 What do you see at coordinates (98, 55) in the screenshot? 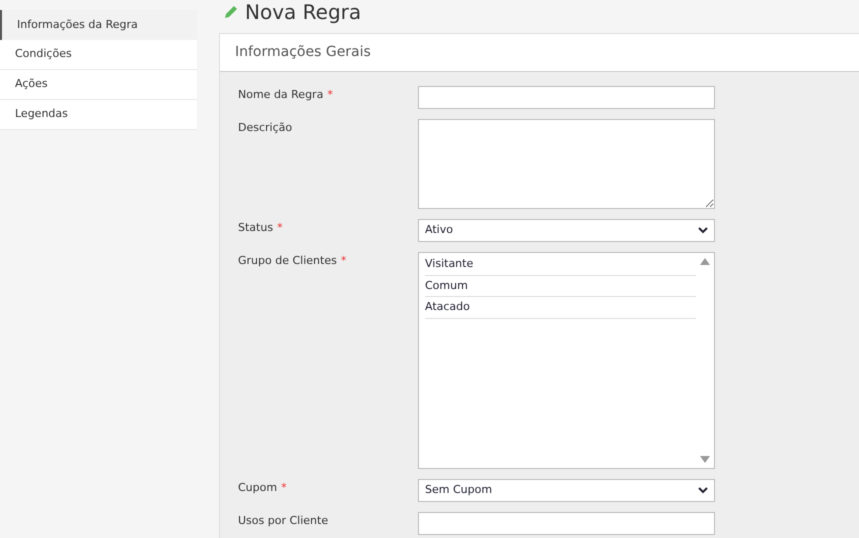
I see `sidebar-item: Condições` at bounding box center [98, 55].